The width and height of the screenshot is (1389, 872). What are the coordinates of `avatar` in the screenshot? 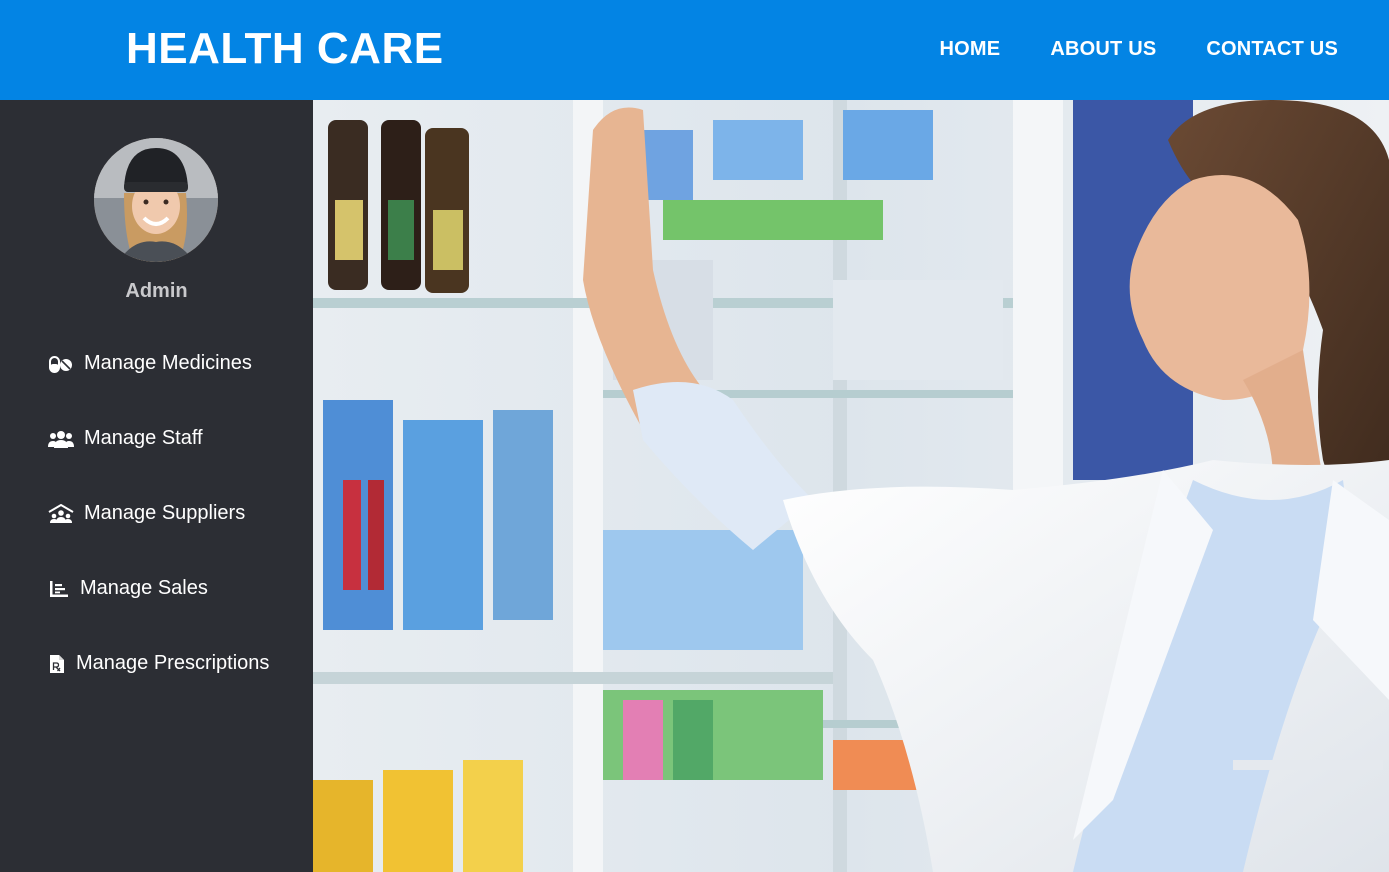 It's located at (156, 200).